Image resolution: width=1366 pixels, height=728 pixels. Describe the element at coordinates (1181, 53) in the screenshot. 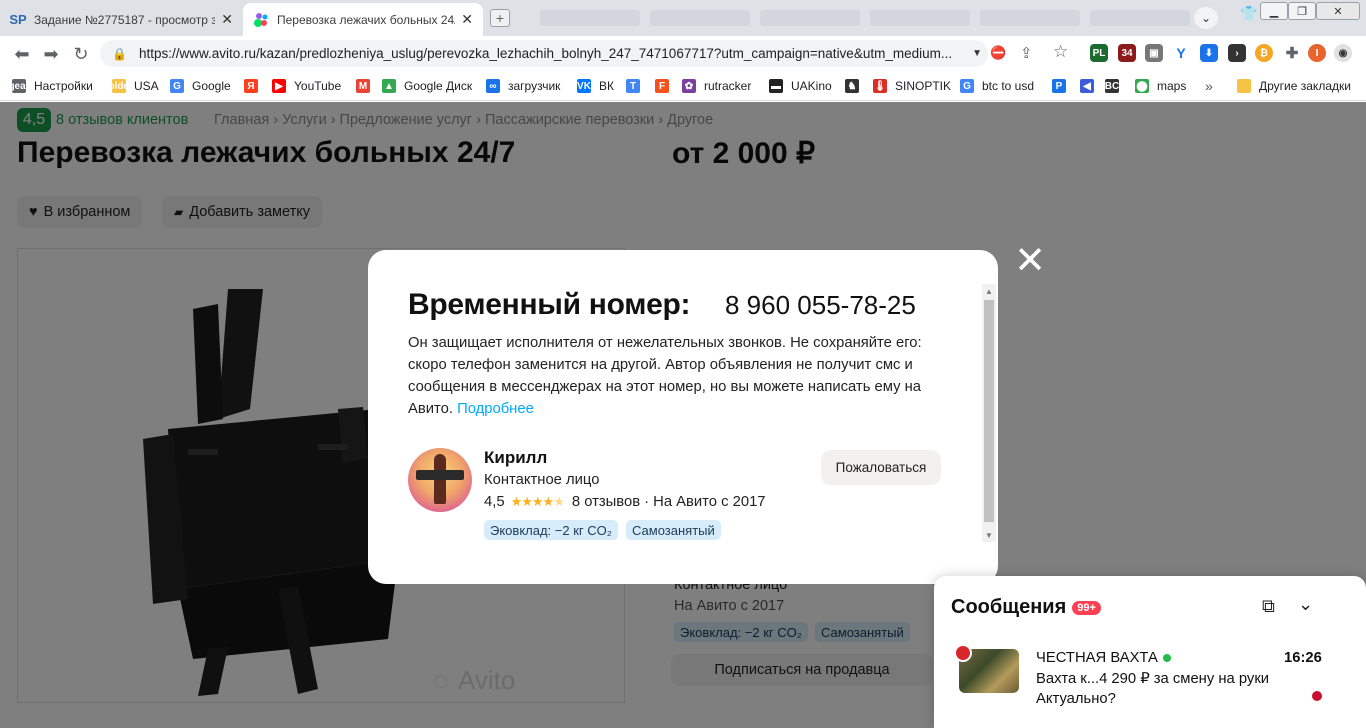

I see `extension-y-icon: Y` at that location.